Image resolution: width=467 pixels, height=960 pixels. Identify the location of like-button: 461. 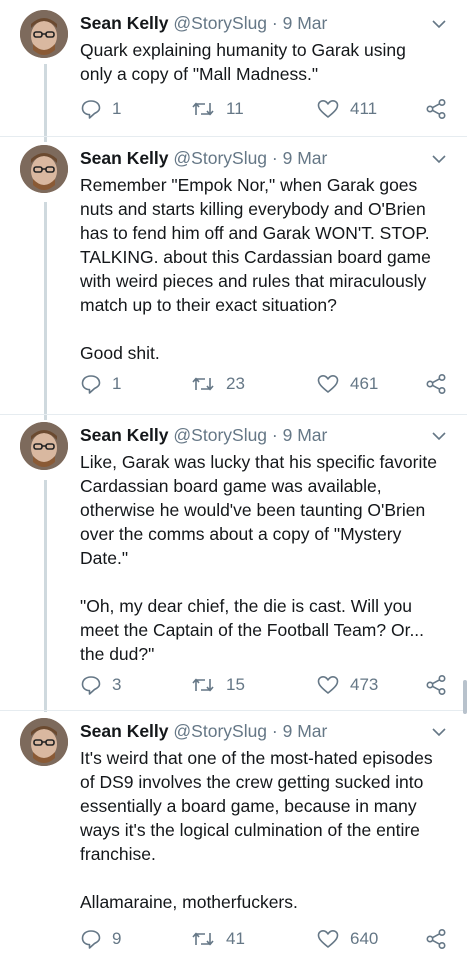
(347, 384).